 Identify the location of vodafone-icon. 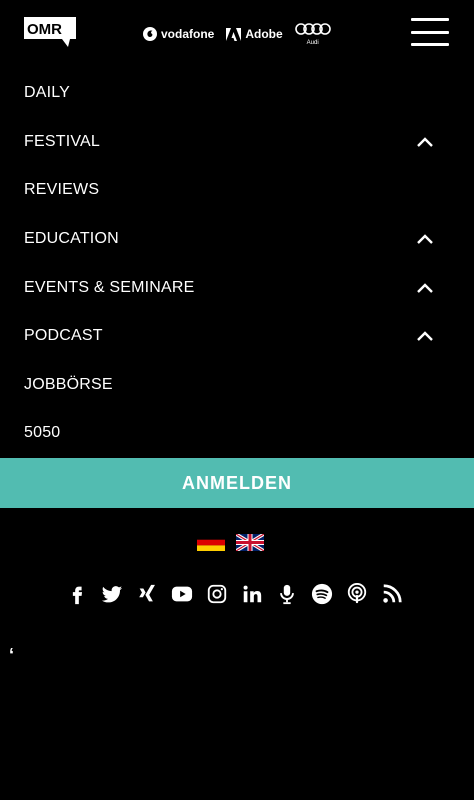
(150, 34).